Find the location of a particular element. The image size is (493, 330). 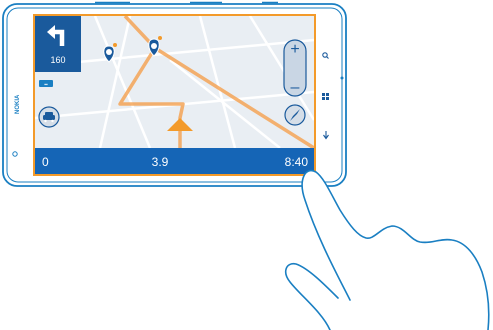

turn-instruction-panel: 160 is located at coordinates (58, 44).